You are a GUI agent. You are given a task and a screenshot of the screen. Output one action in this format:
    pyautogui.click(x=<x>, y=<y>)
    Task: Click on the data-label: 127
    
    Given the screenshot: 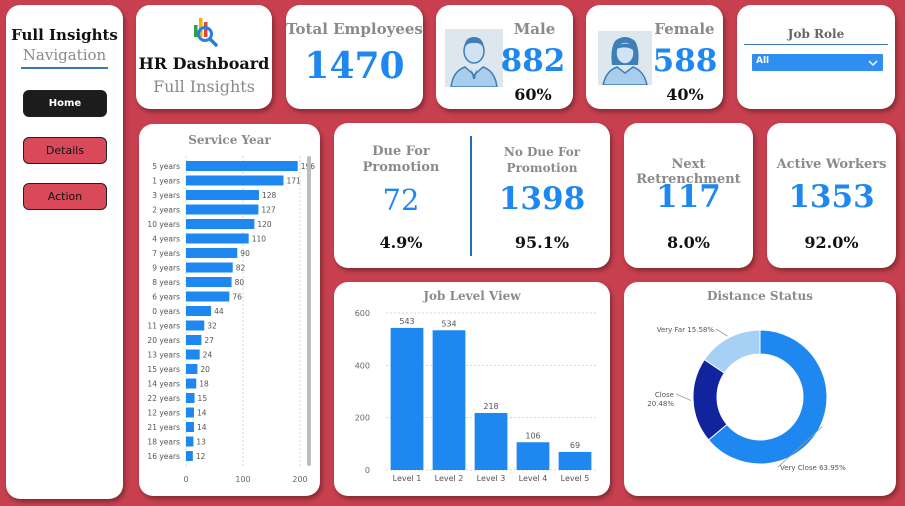 What is the action you would take?
    pyautogui.click(x=268, y=210)
    